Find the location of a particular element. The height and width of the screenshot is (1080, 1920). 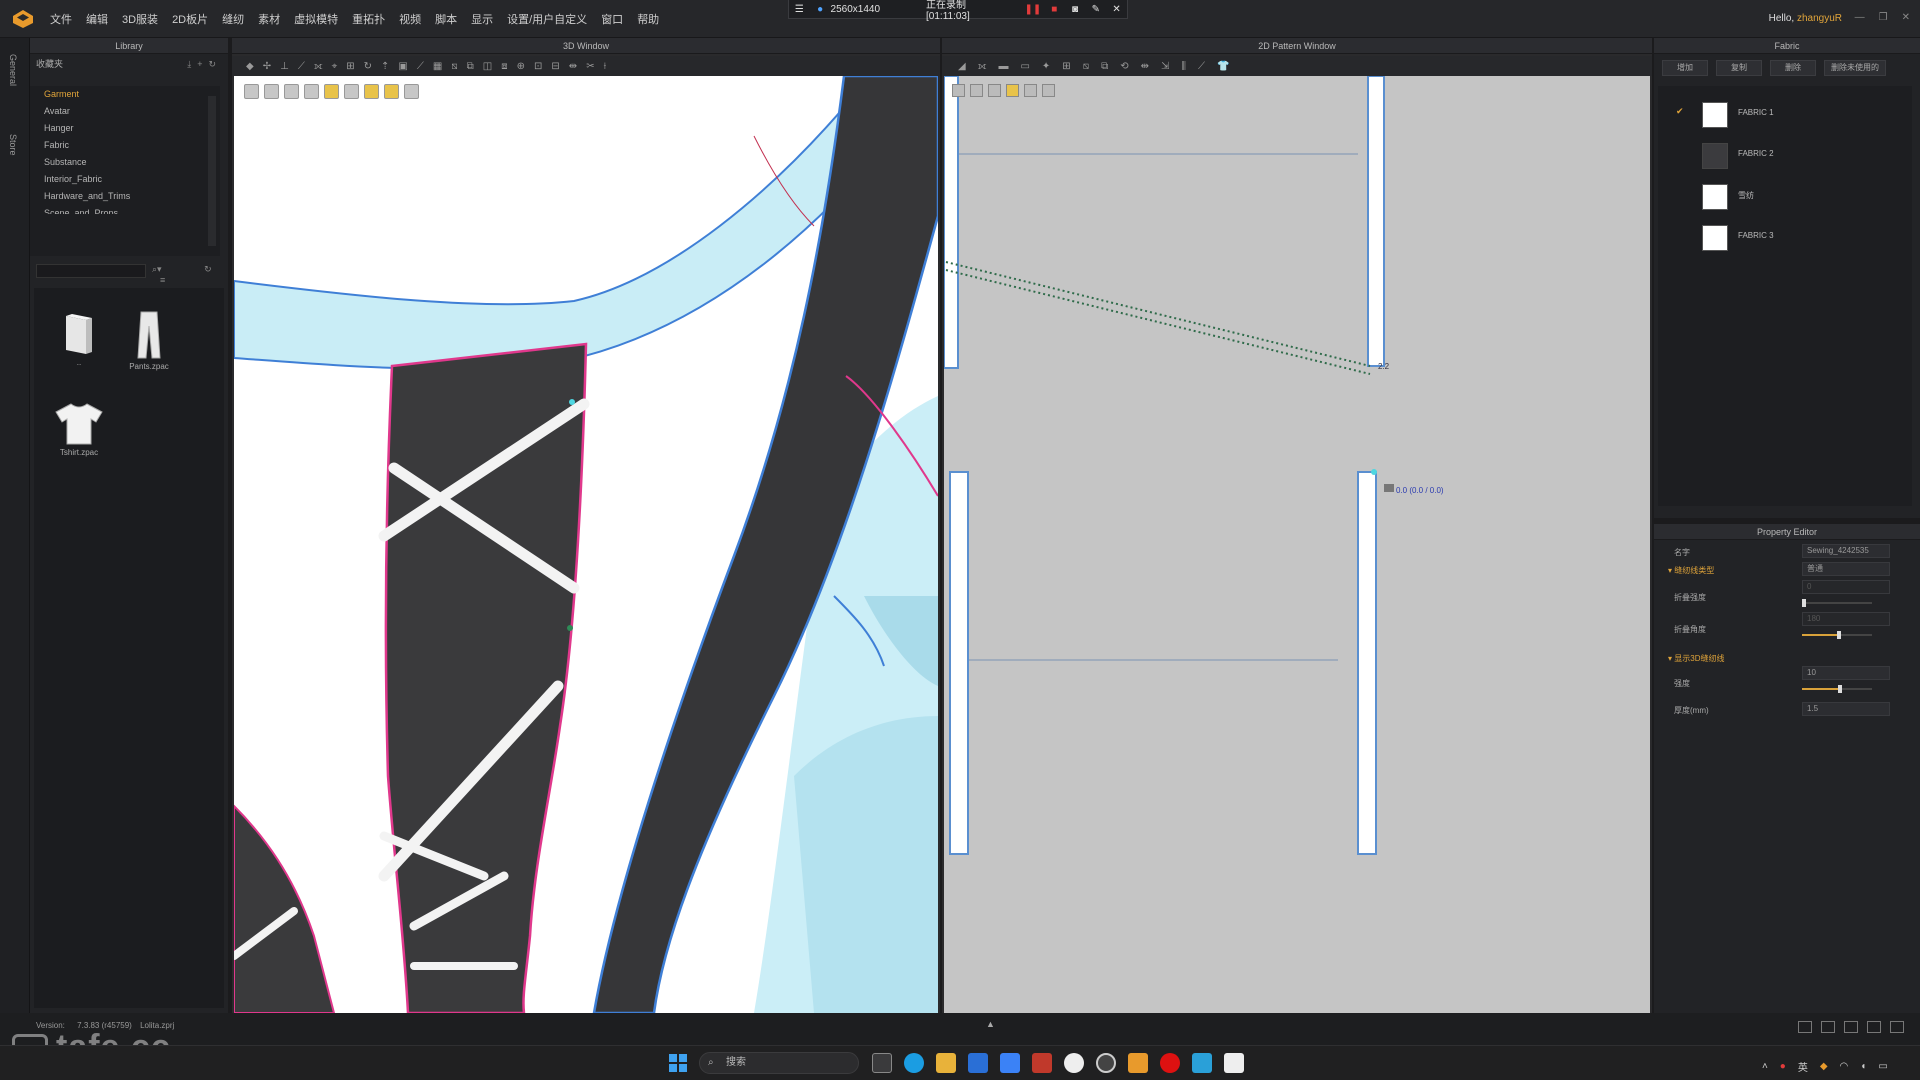

internal-line-icon: ✦ is located at coordinates (1046, 66).